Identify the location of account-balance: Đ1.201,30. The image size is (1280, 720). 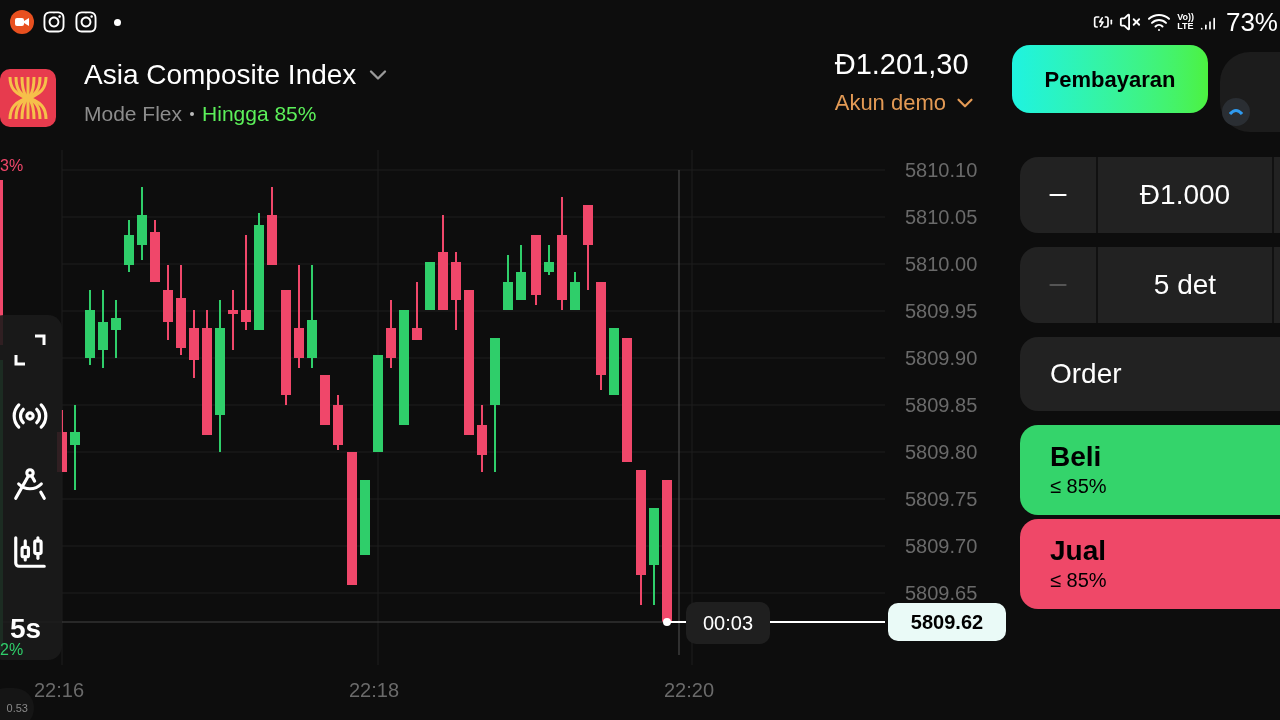
(901, 64).